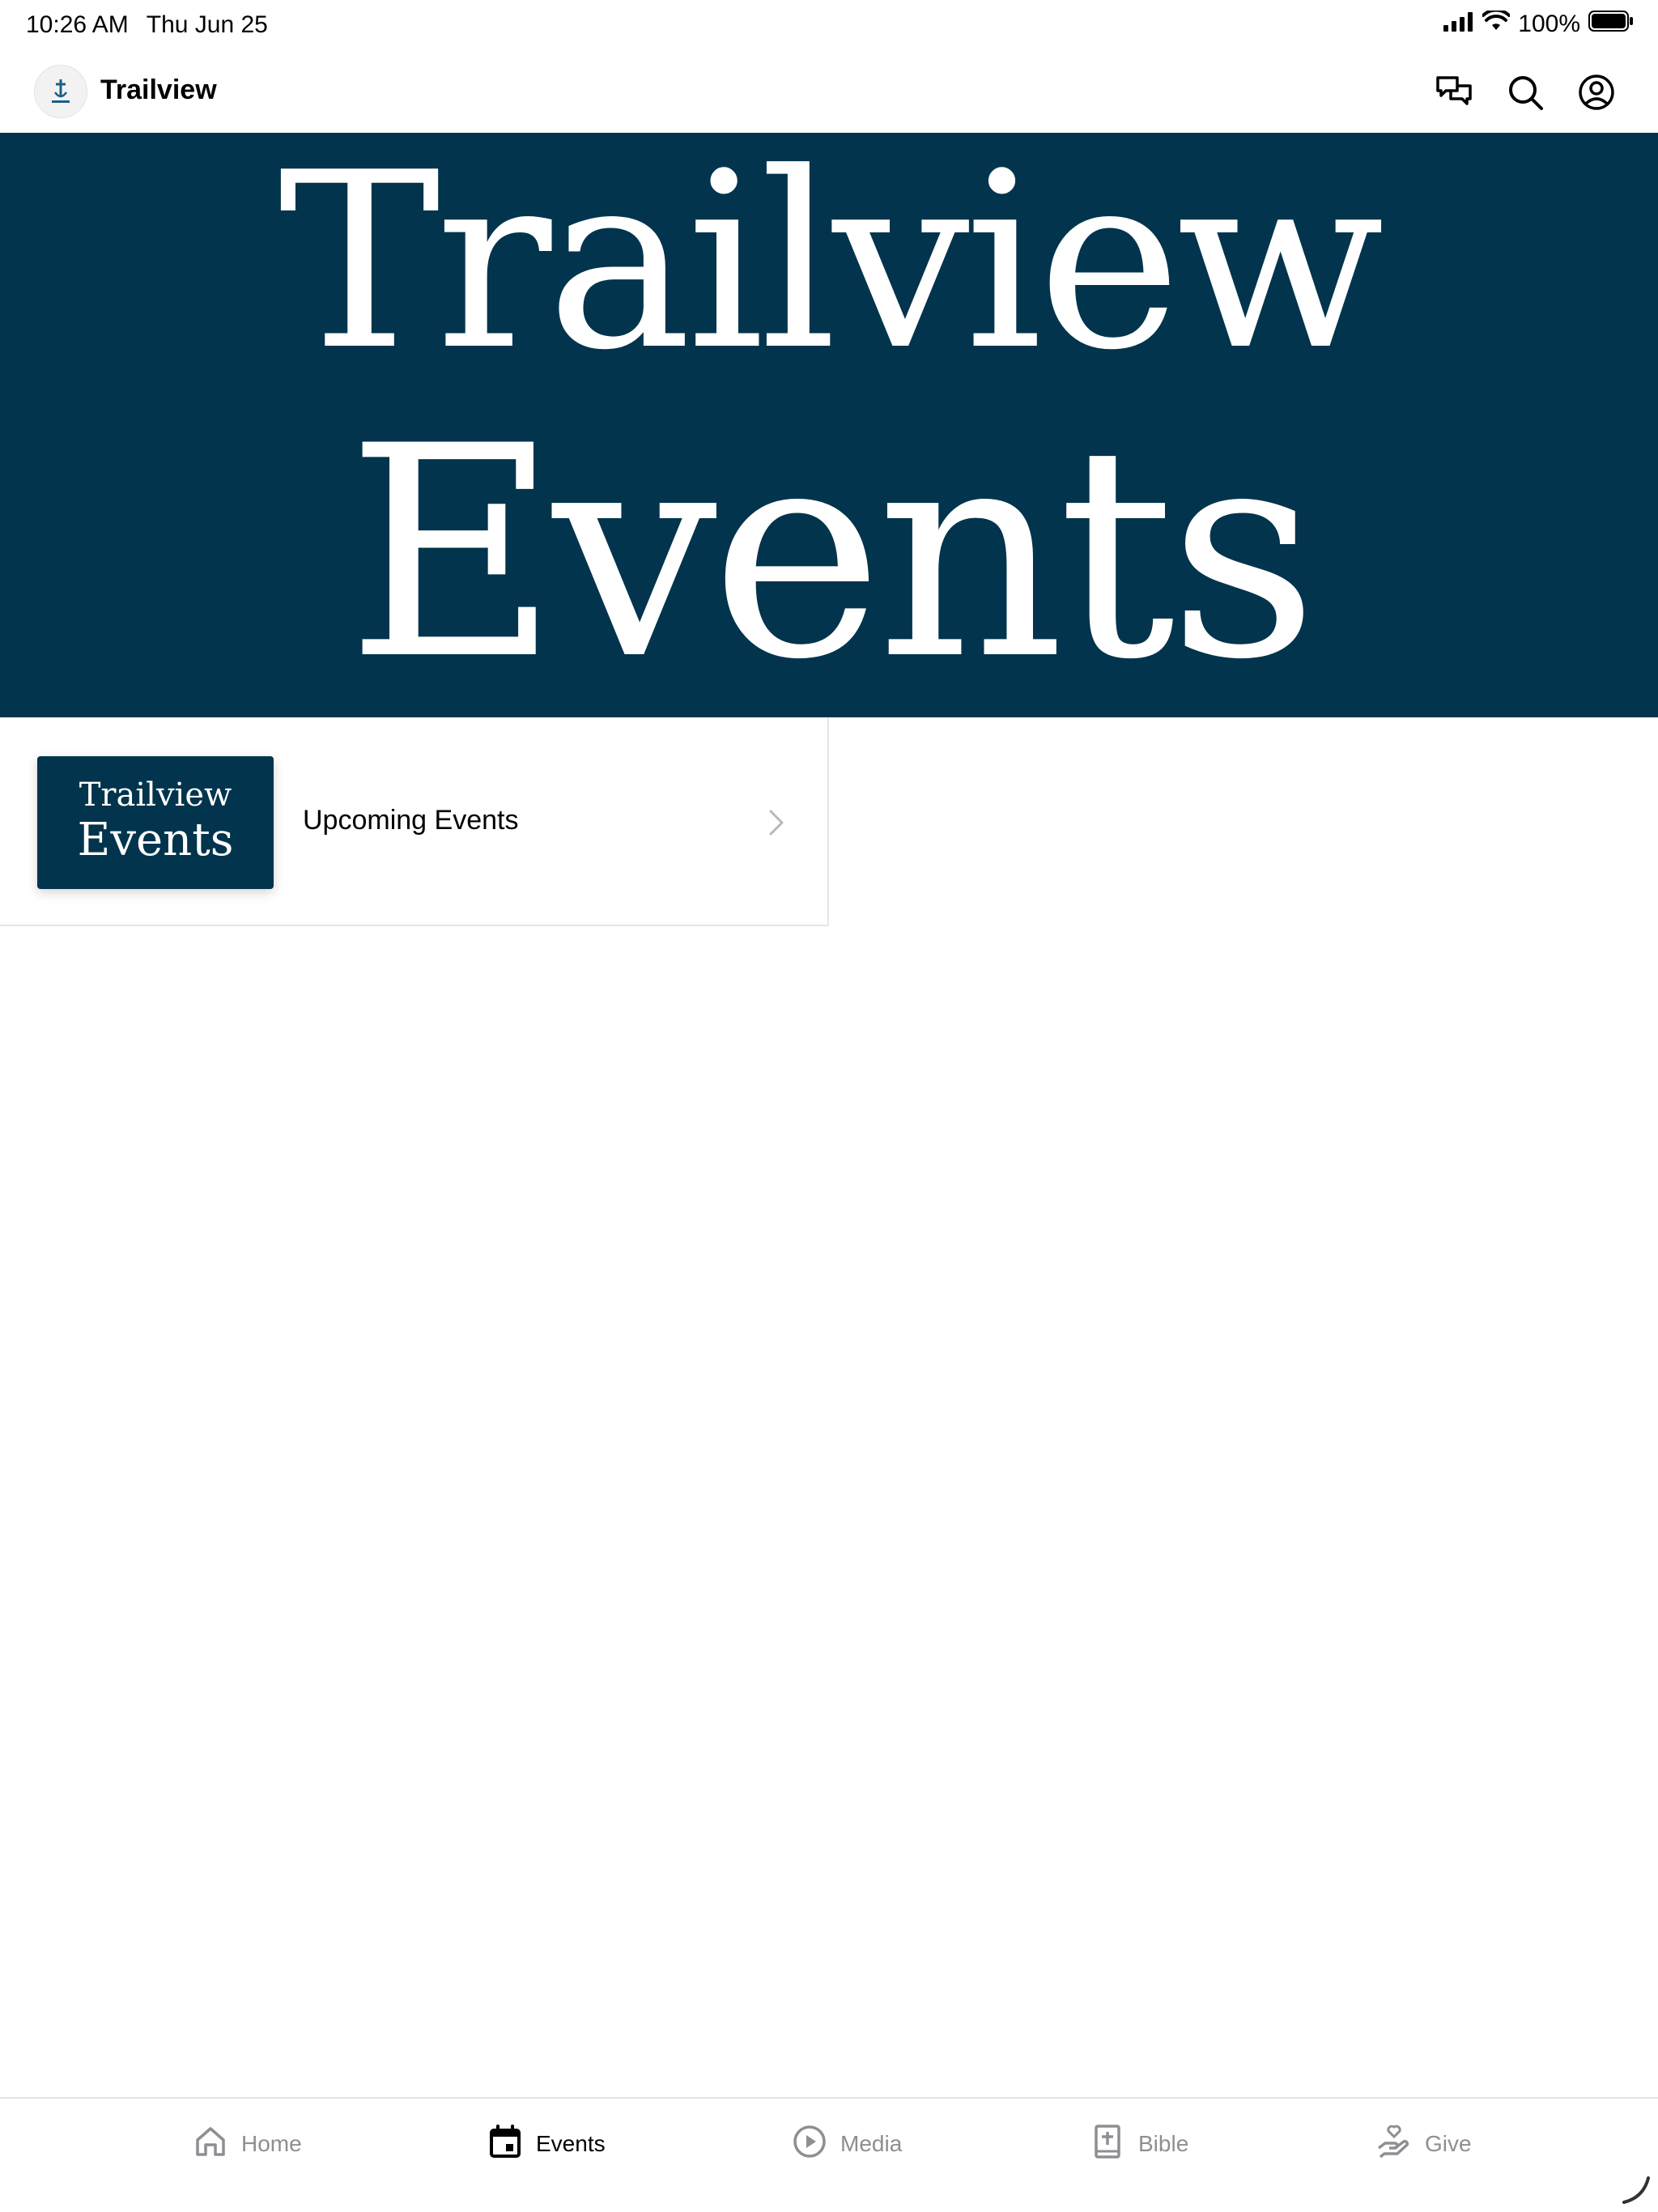  I want to click on top-navigation-bar: Trailview, so click(829, 93).